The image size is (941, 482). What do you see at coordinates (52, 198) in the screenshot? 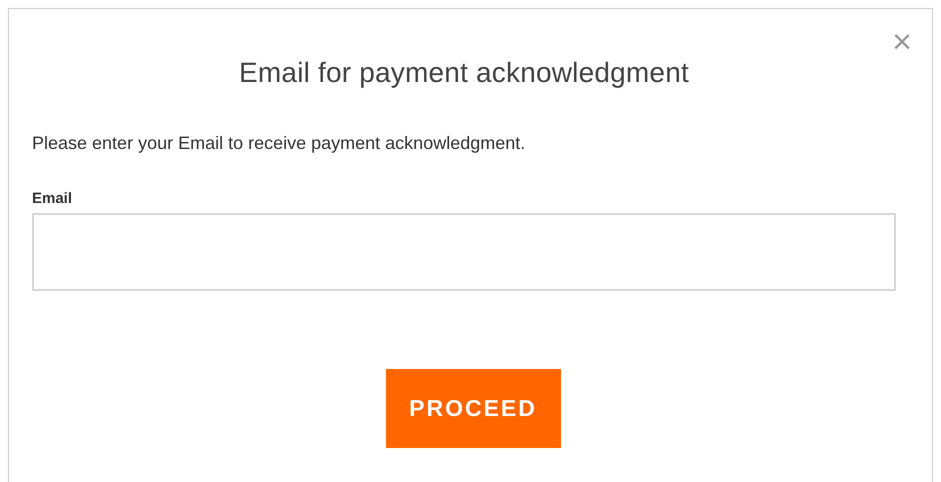
I see `email-label: Email` at bounding box center [52, 198].